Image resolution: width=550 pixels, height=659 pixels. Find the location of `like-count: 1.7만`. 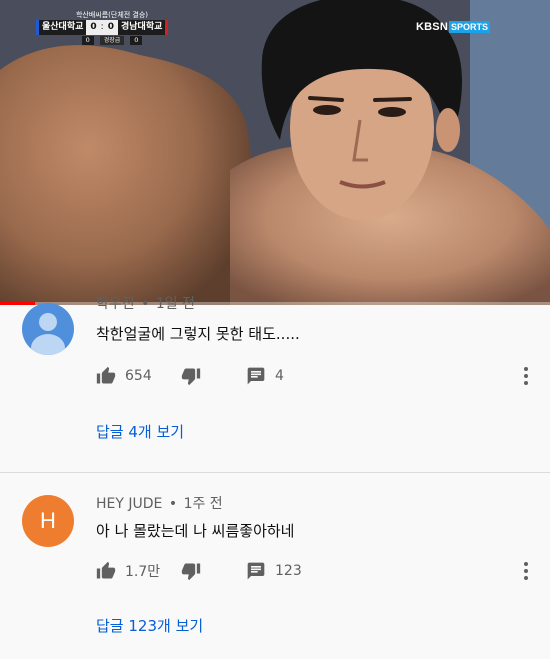

like-count: 1.7만 is located at coordinates (143, 572).